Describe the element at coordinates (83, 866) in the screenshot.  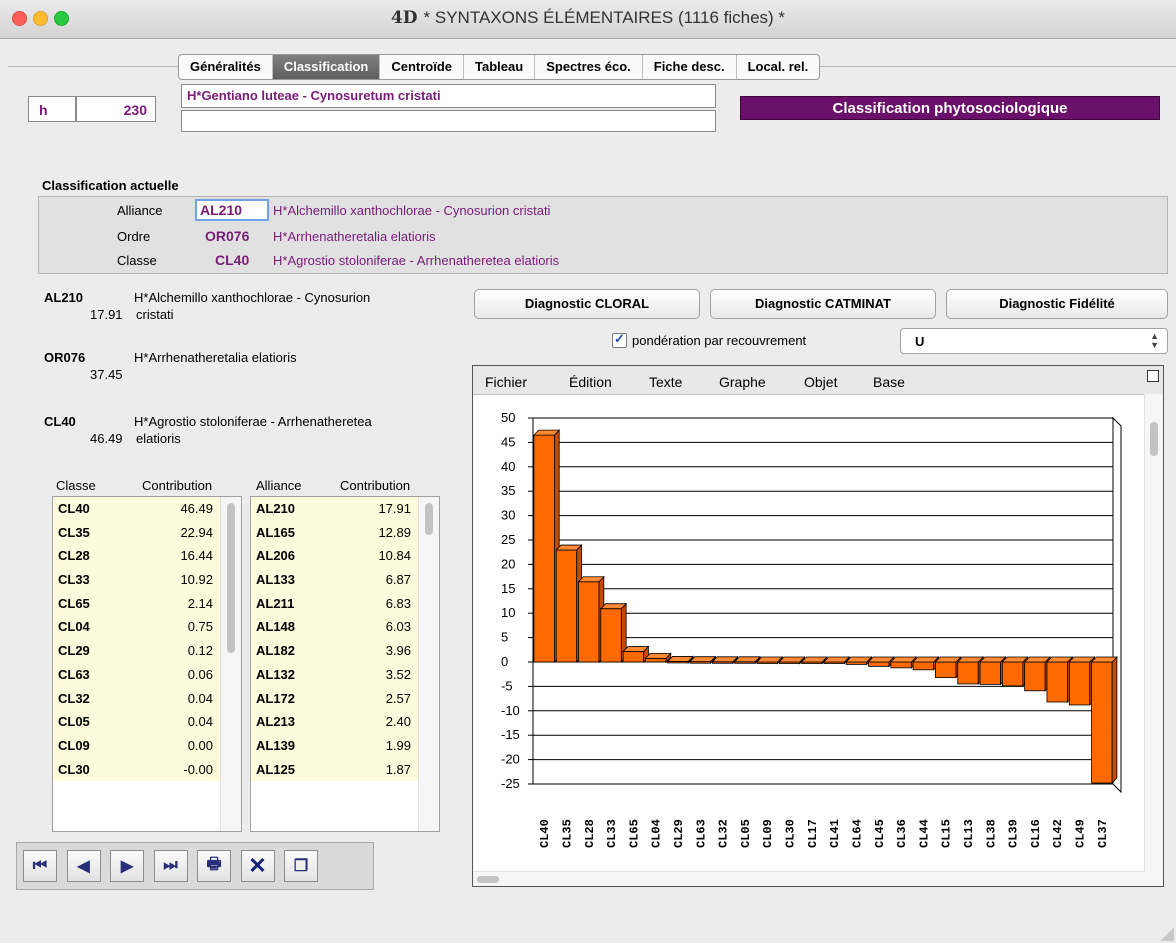
I see `previous-record-button: ◀` at that location.